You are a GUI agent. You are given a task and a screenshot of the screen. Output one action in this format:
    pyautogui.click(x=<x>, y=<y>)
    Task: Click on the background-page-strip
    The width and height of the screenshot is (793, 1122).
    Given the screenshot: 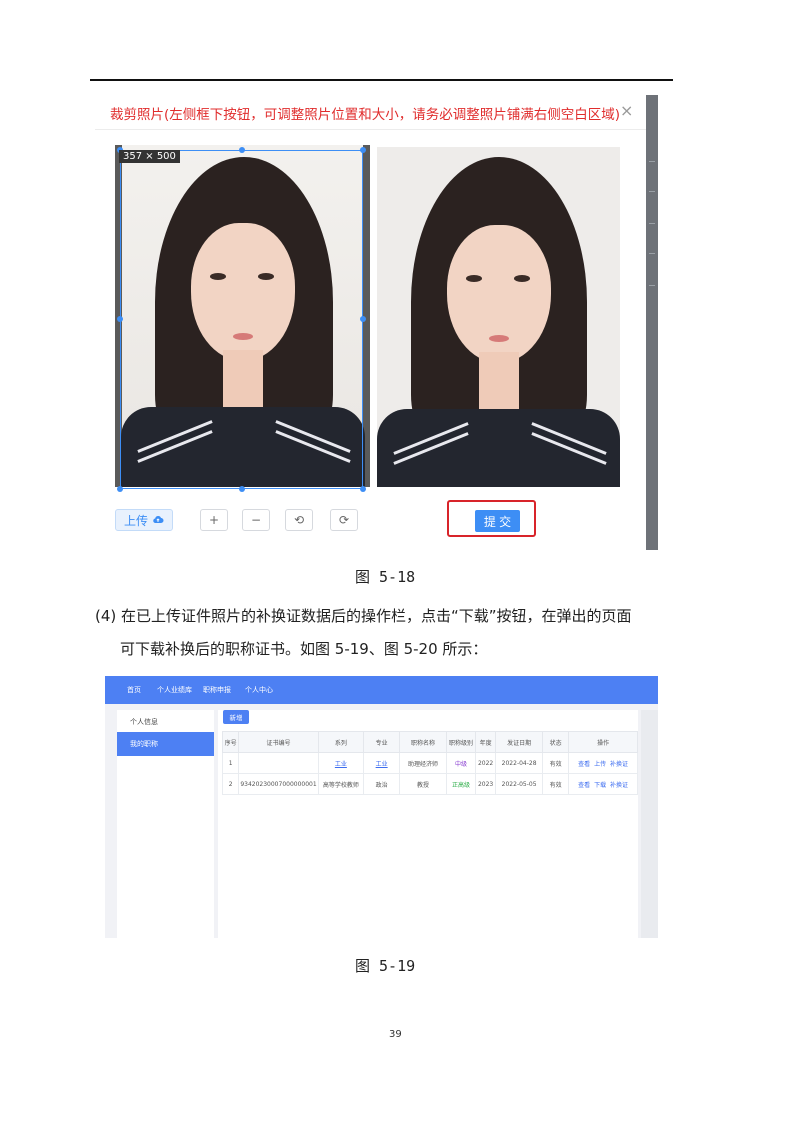 What is the action you would take?
    pyautogui.click(x=652, y=322)
    